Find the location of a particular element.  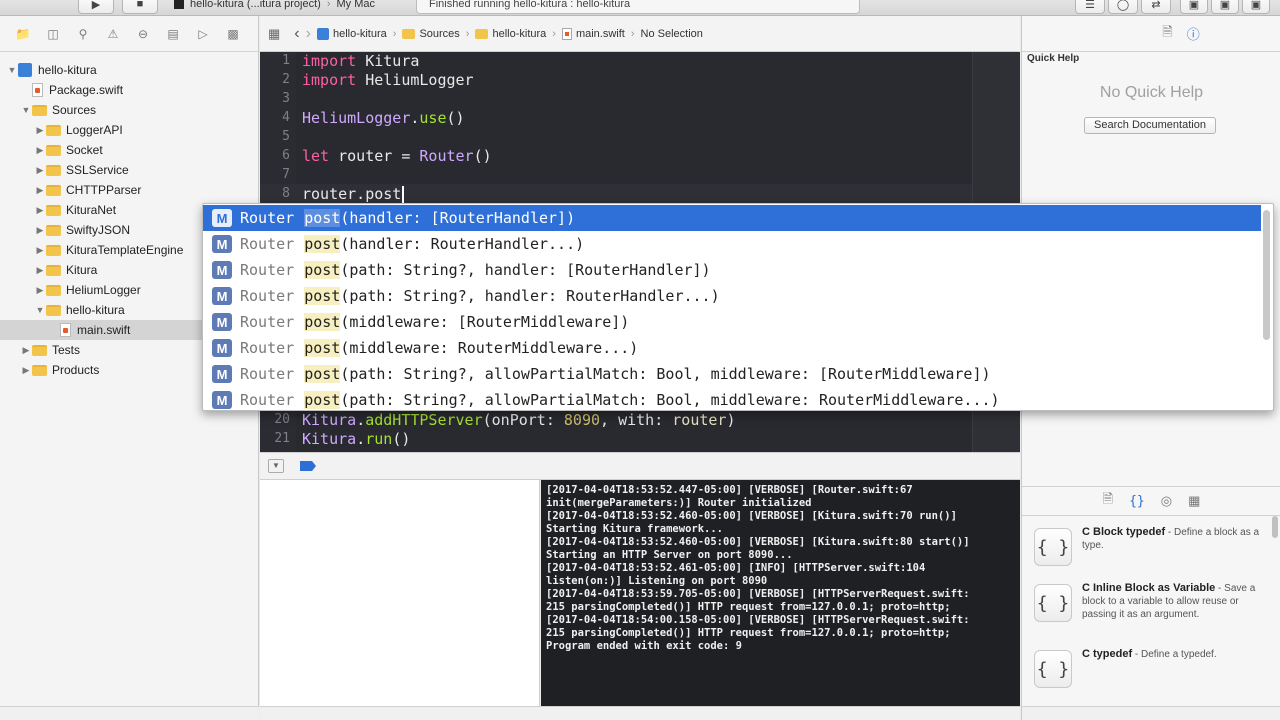

navigator-item: Package.swift is located at coordinates (129, 90).